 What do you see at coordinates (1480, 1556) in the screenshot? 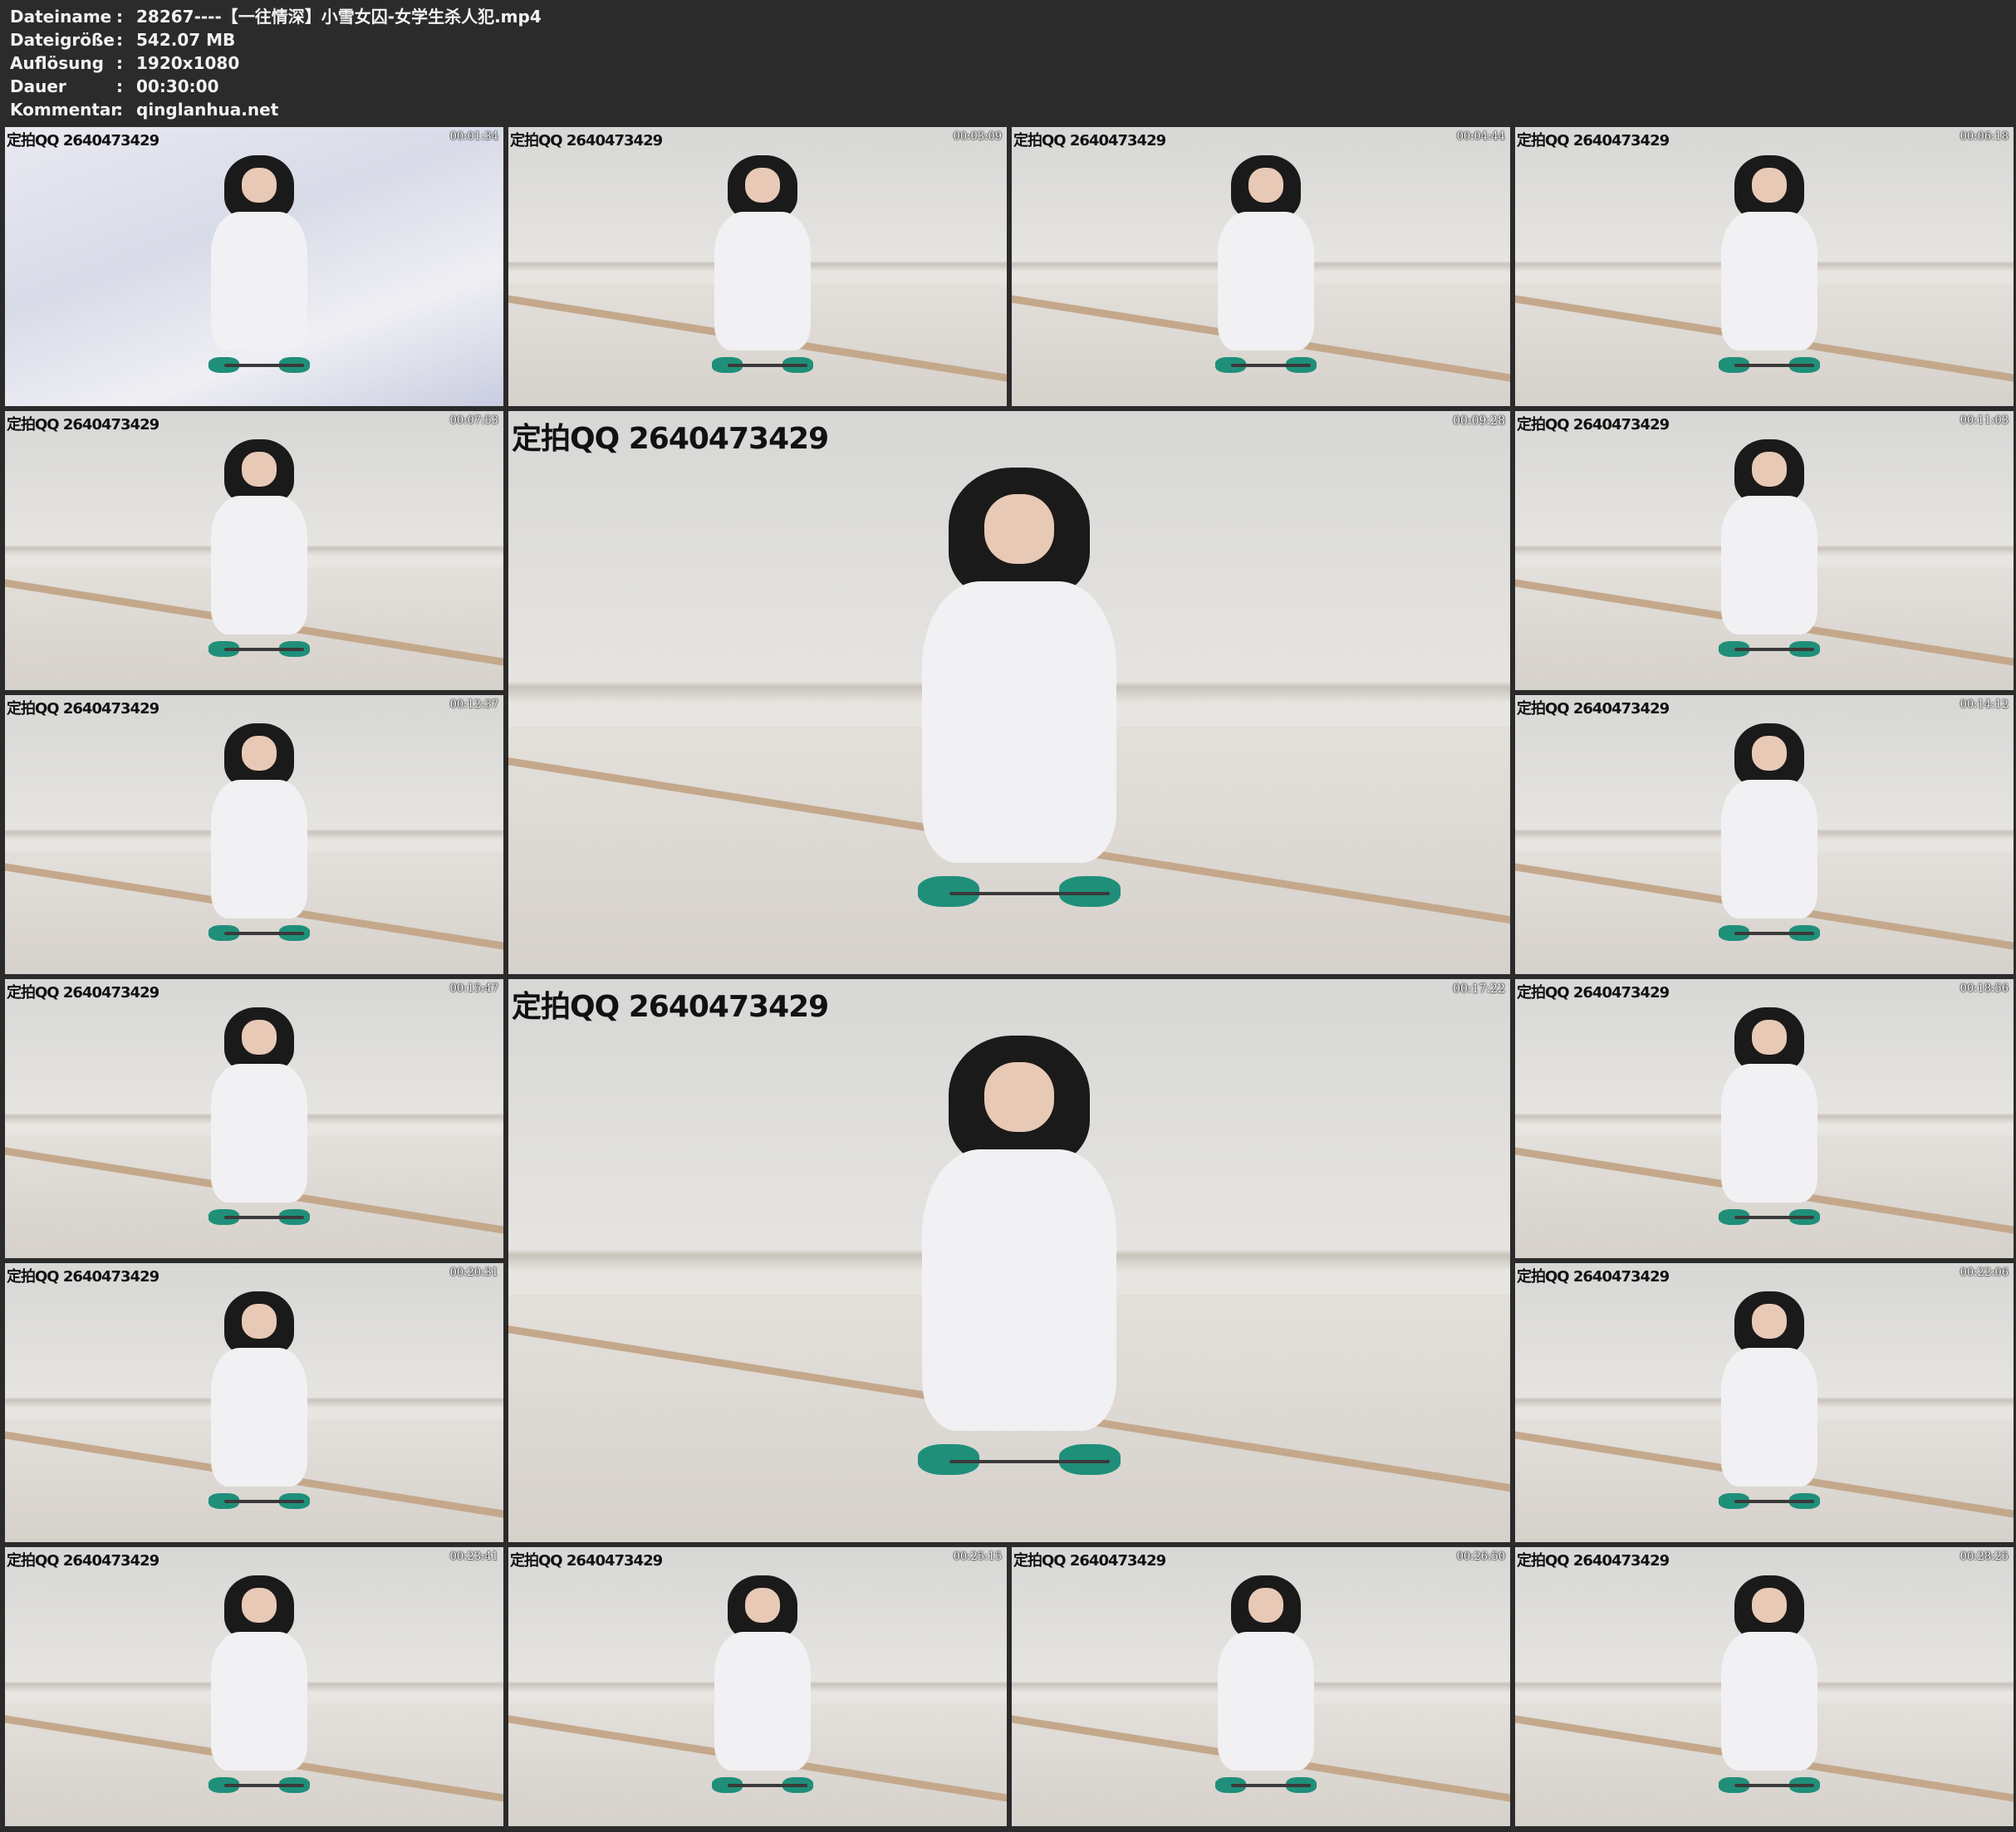
I see `thumbnail-timestamp: 00:26:50` at bounding box center [1480, 1556].